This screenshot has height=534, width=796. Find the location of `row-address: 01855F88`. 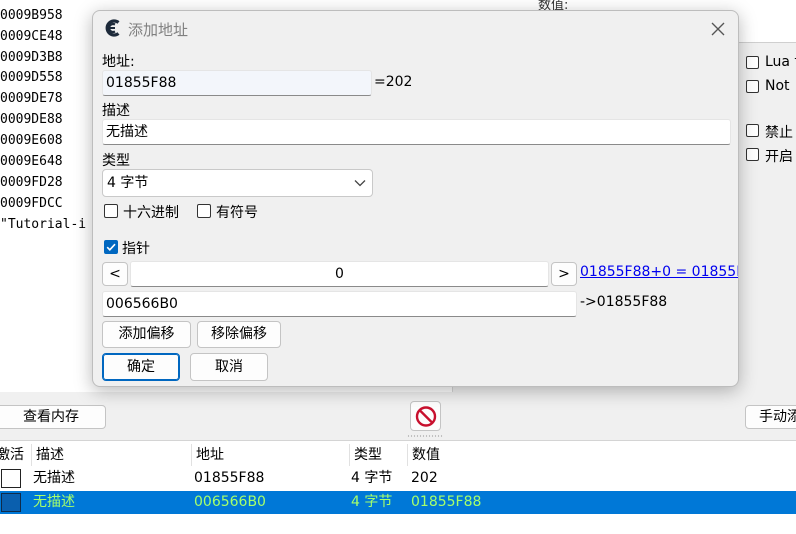

row-address: 01855F88 is located at coordinates (229, 478).